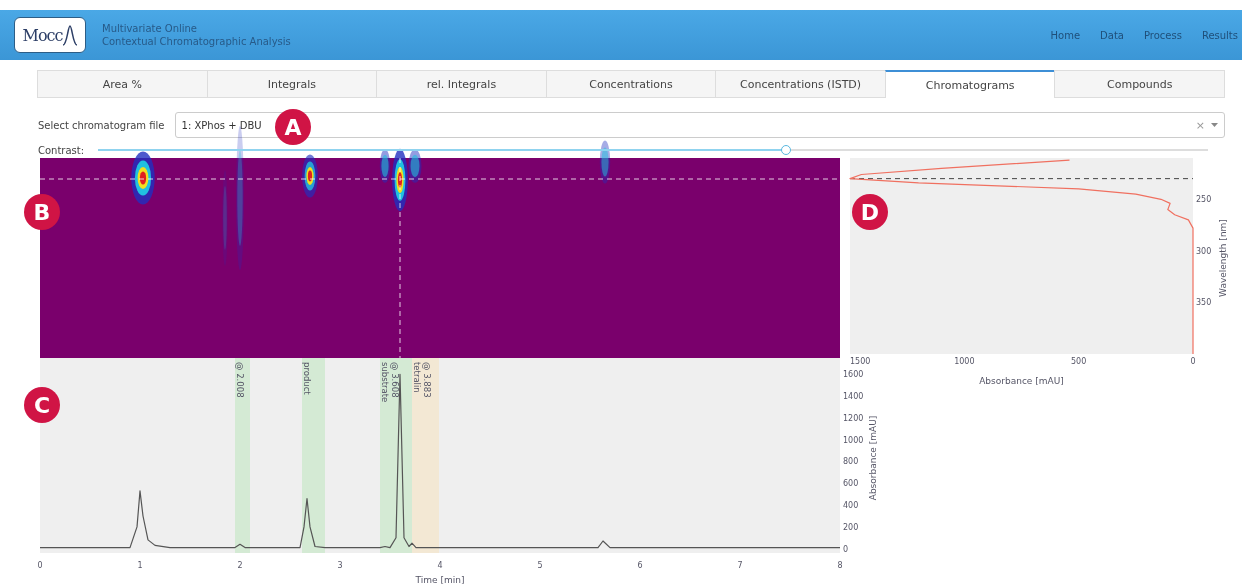 This screenshot has height=587, width=1242. What do you see at coordinates (416, 377) in the screenshot?
I see `peak-label: tetralin` at bounding box center [416, 377].